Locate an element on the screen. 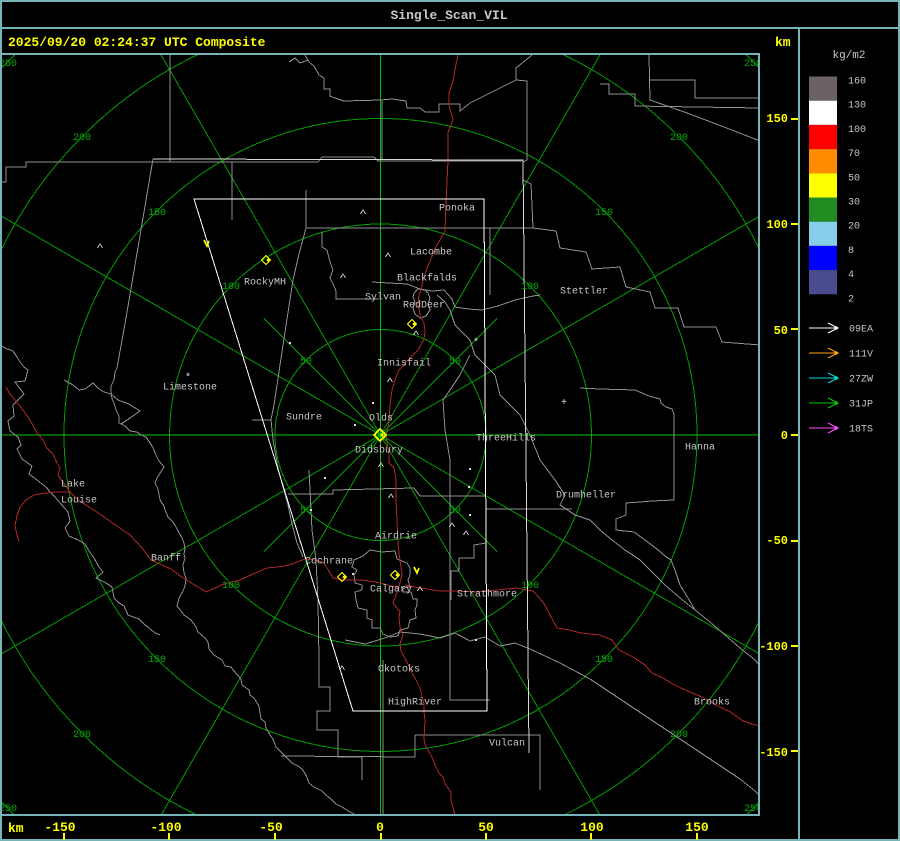 Image resolution: width=900 pixels, height=841 pixels. svg-text: ThreeHills is located at coordinates (506, 439).